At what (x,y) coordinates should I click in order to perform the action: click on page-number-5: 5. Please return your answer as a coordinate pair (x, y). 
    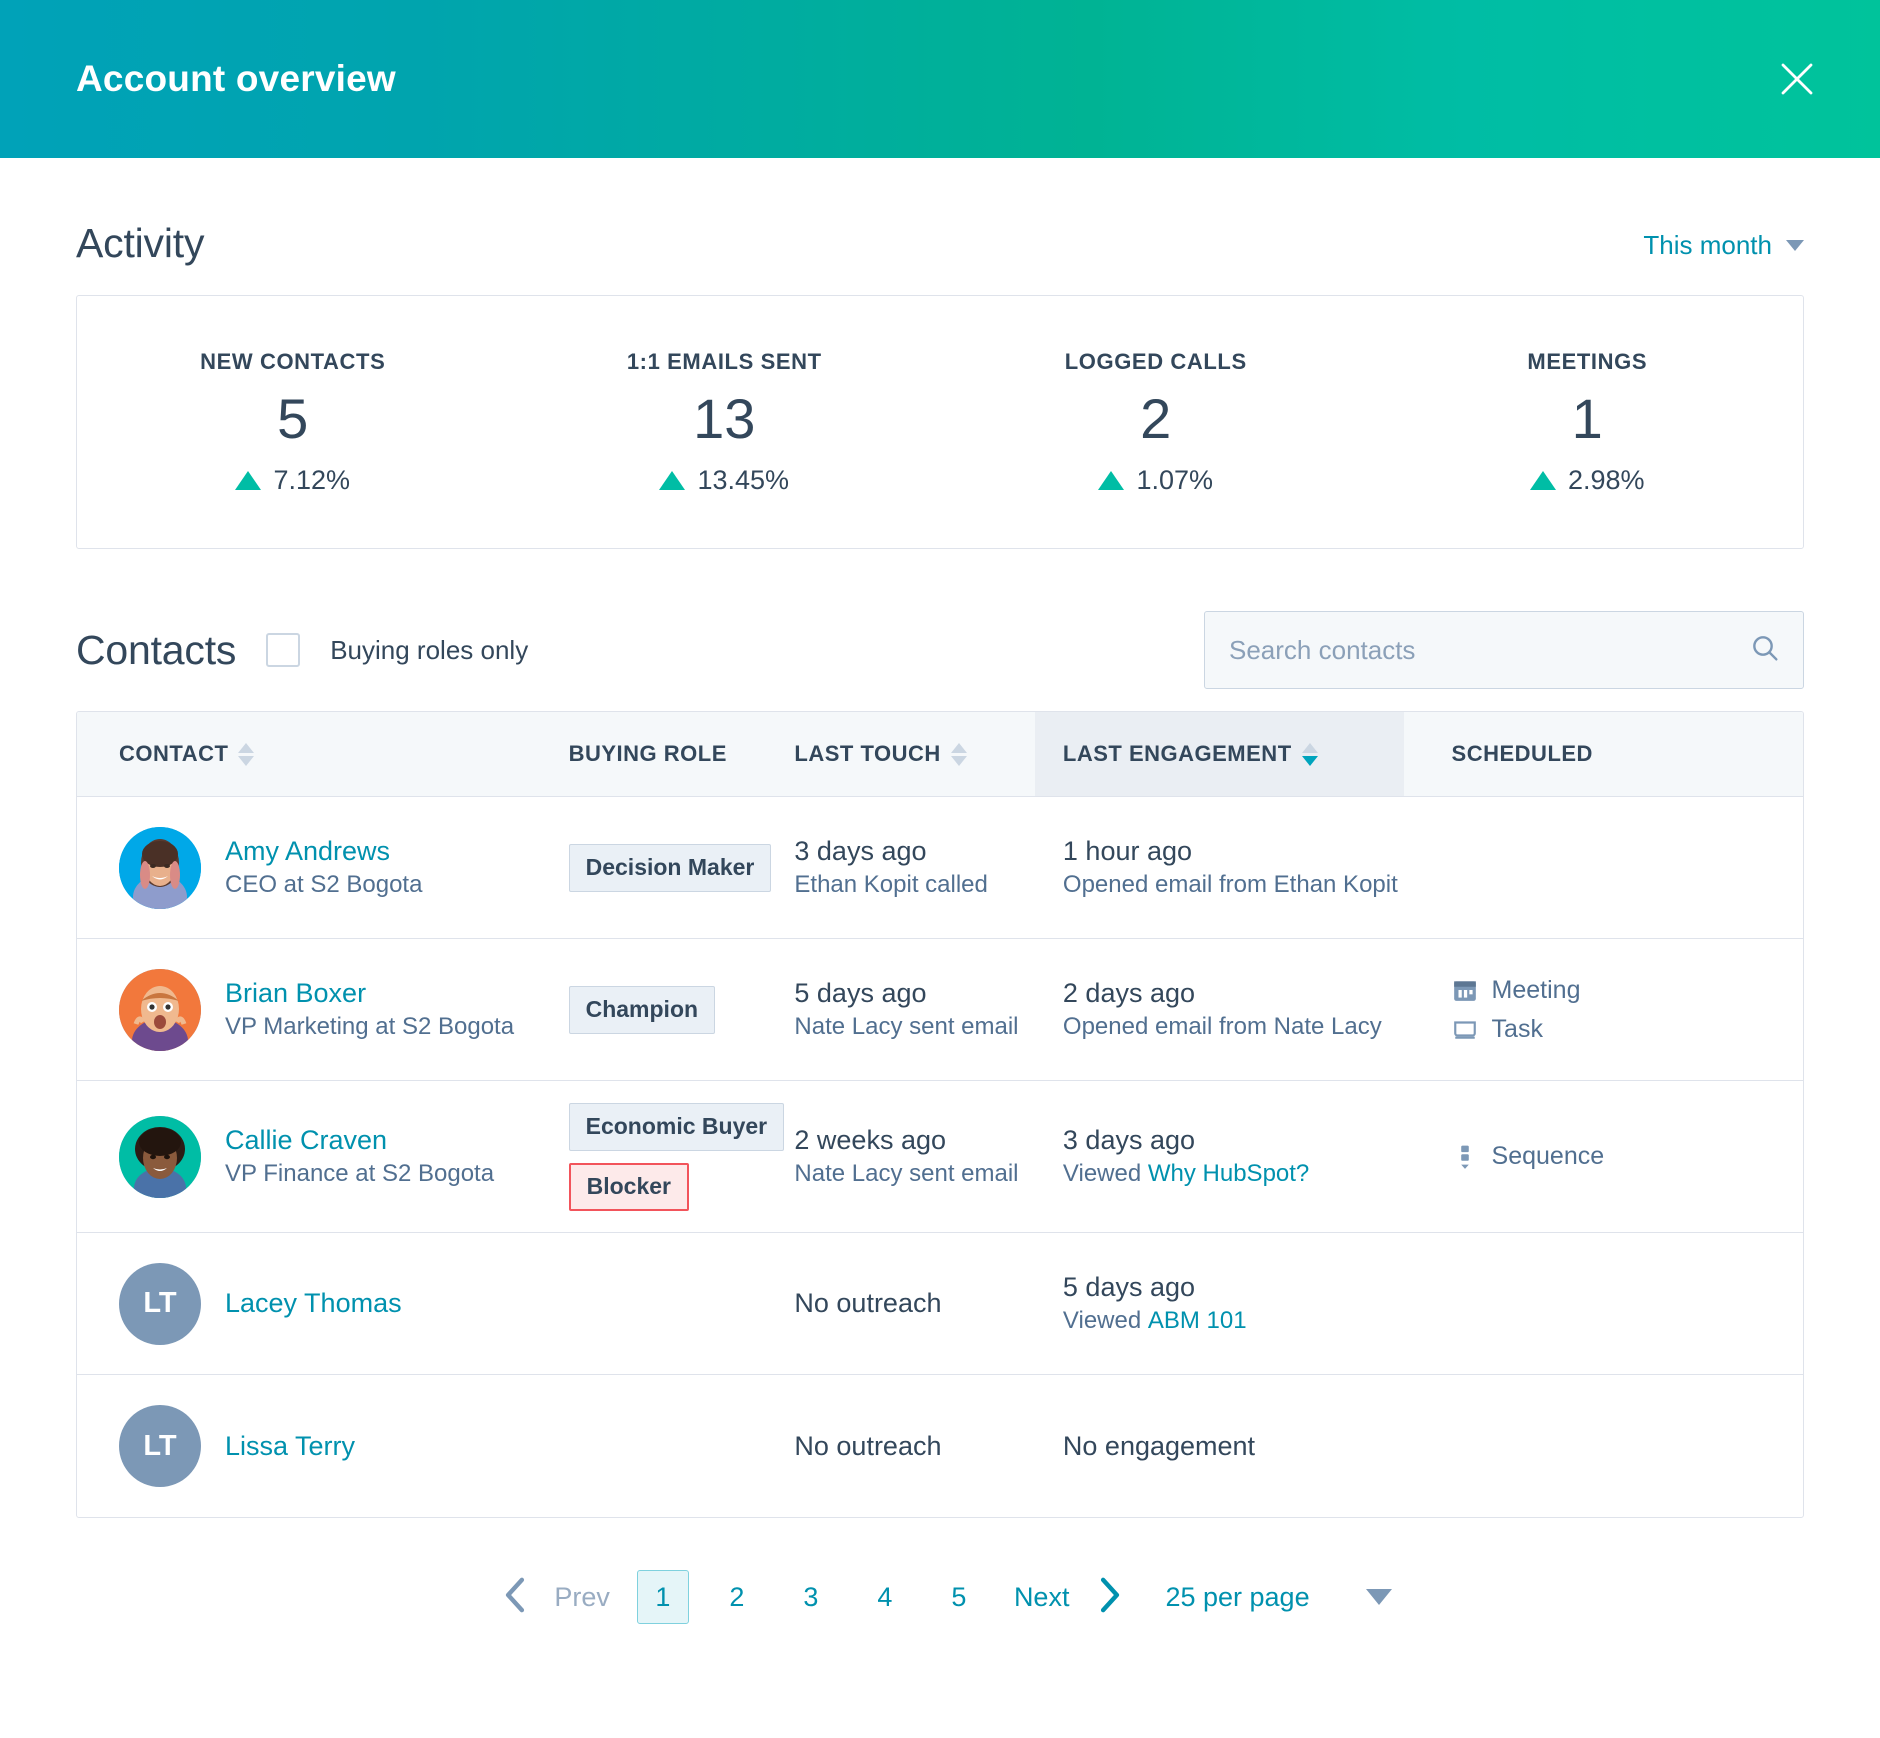
    Looking at the image, I should click on (959, 1597).